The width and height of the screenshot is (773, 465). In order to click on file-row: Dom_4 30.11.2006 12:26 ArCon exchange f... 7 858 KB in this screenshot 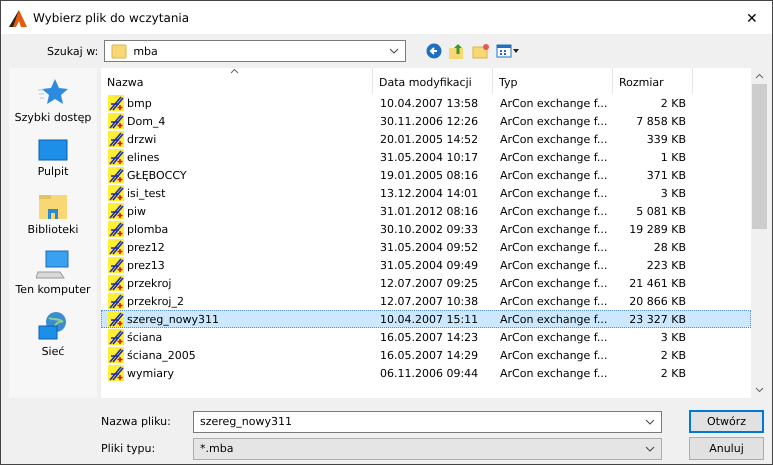, I will do `click(426, 121)`.